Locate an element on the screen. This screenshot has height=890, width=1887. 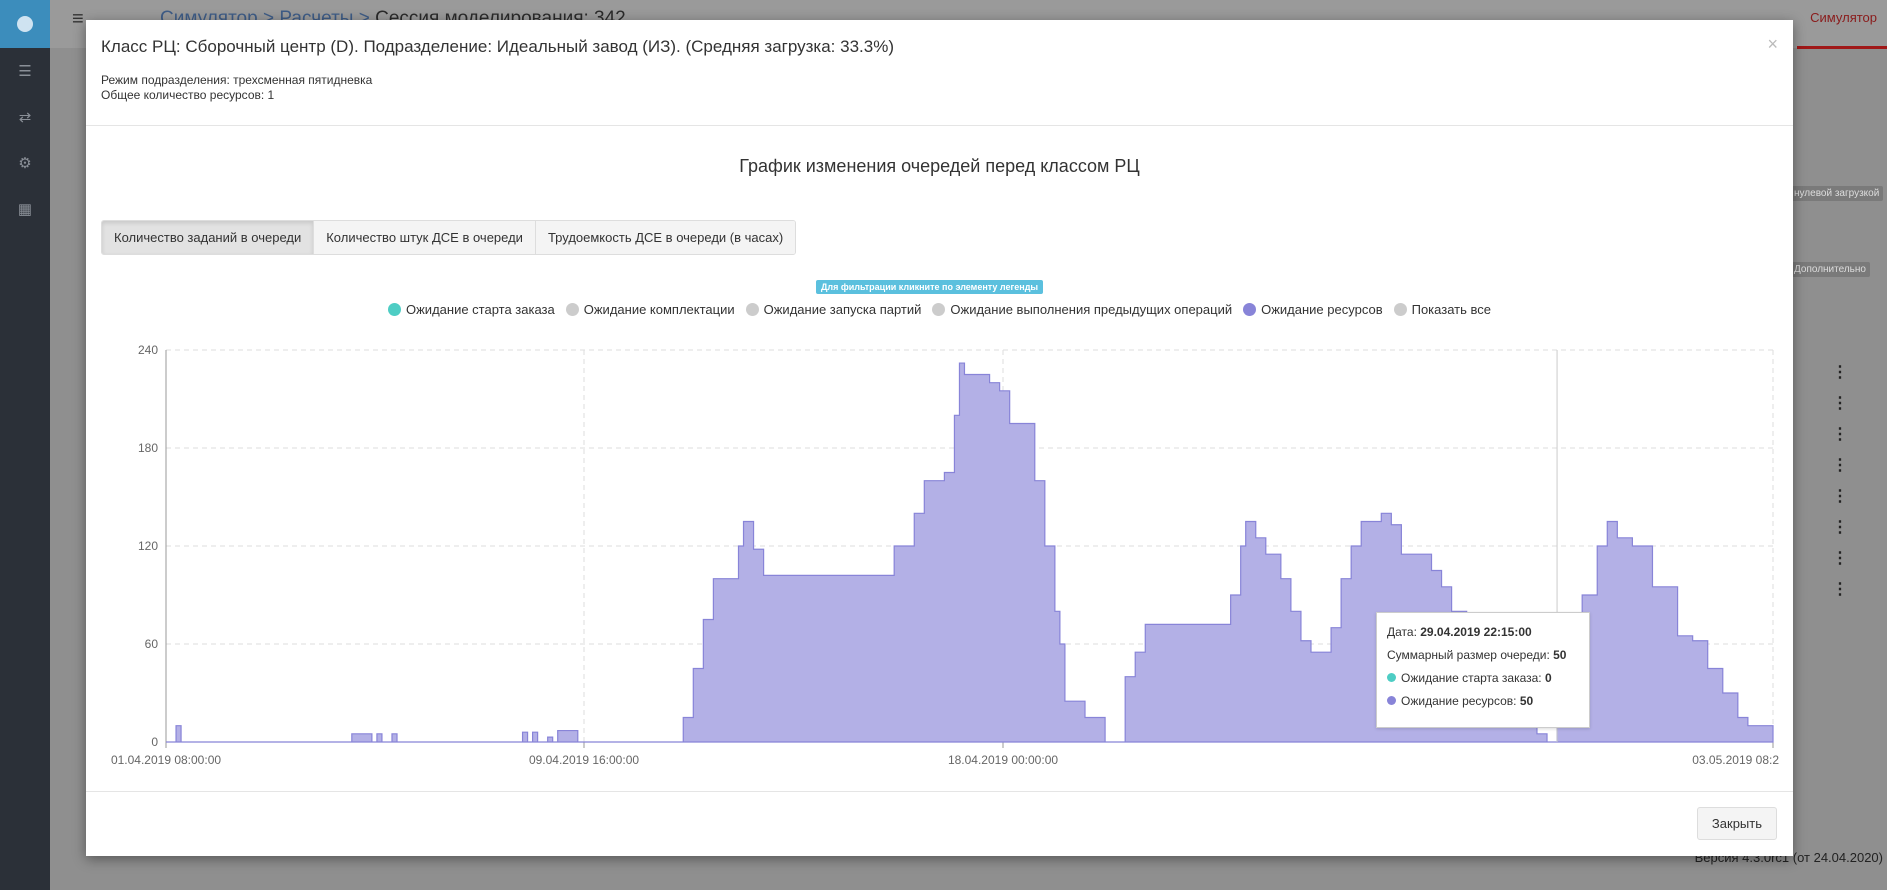
x-tick-label: 18.04.2019 00:00:00 is located at coordinates (1003, 760).